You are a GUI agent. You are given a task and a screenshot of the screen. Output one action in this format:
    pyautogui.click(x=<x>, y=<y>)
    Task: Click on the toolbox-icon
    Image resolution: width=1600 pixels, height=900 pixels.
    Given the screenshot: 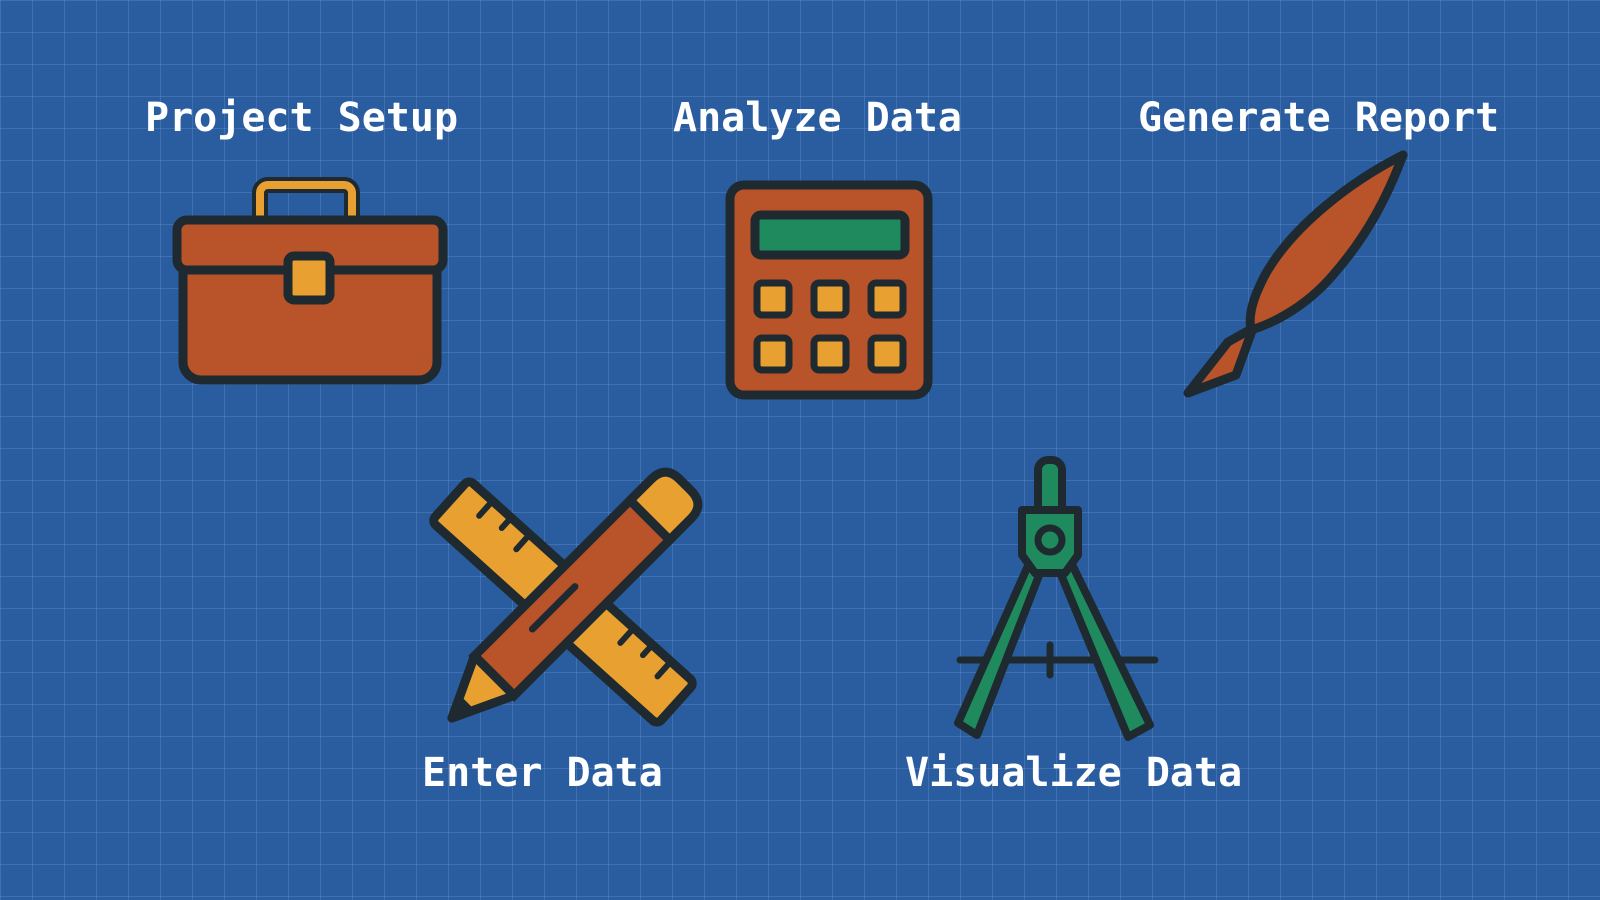 What is the action you would take?
    pyautogui.click(x=310, y=283)
    